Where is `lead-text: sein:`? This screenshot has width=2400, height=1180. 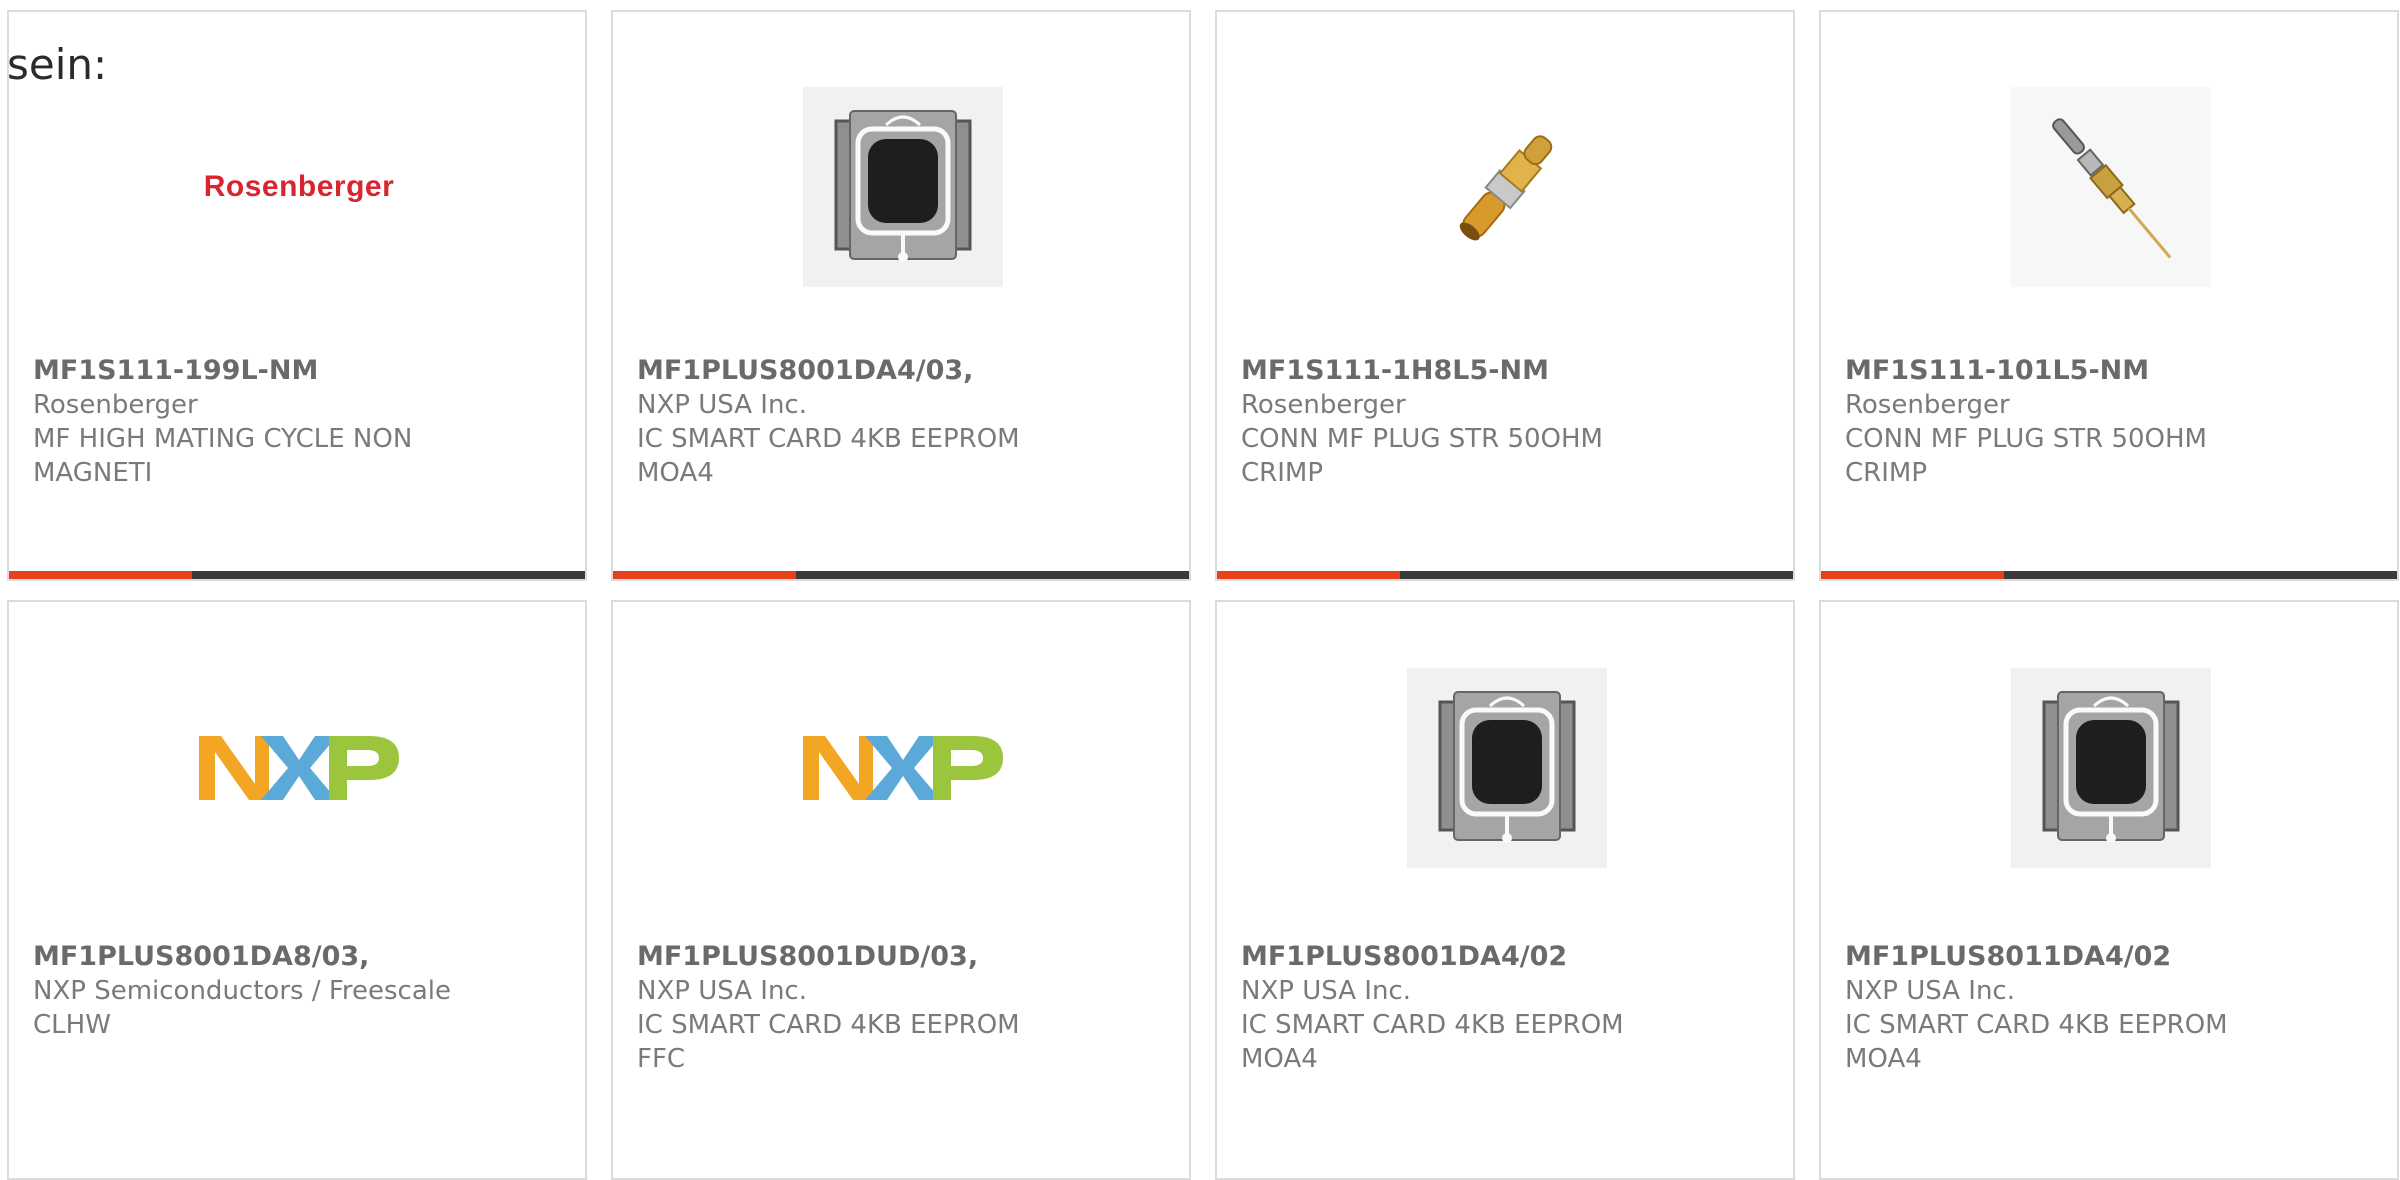
lead-text: sein: is located at coordinates (57, 64).